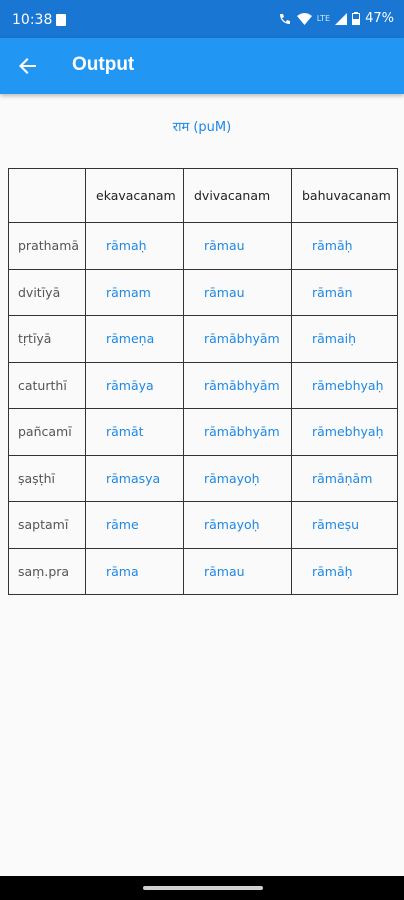 This screenshot has height=900, width=404. I want to click on table-row: dvitīyā rāmam rāmau rāmān, so click(203, 292).